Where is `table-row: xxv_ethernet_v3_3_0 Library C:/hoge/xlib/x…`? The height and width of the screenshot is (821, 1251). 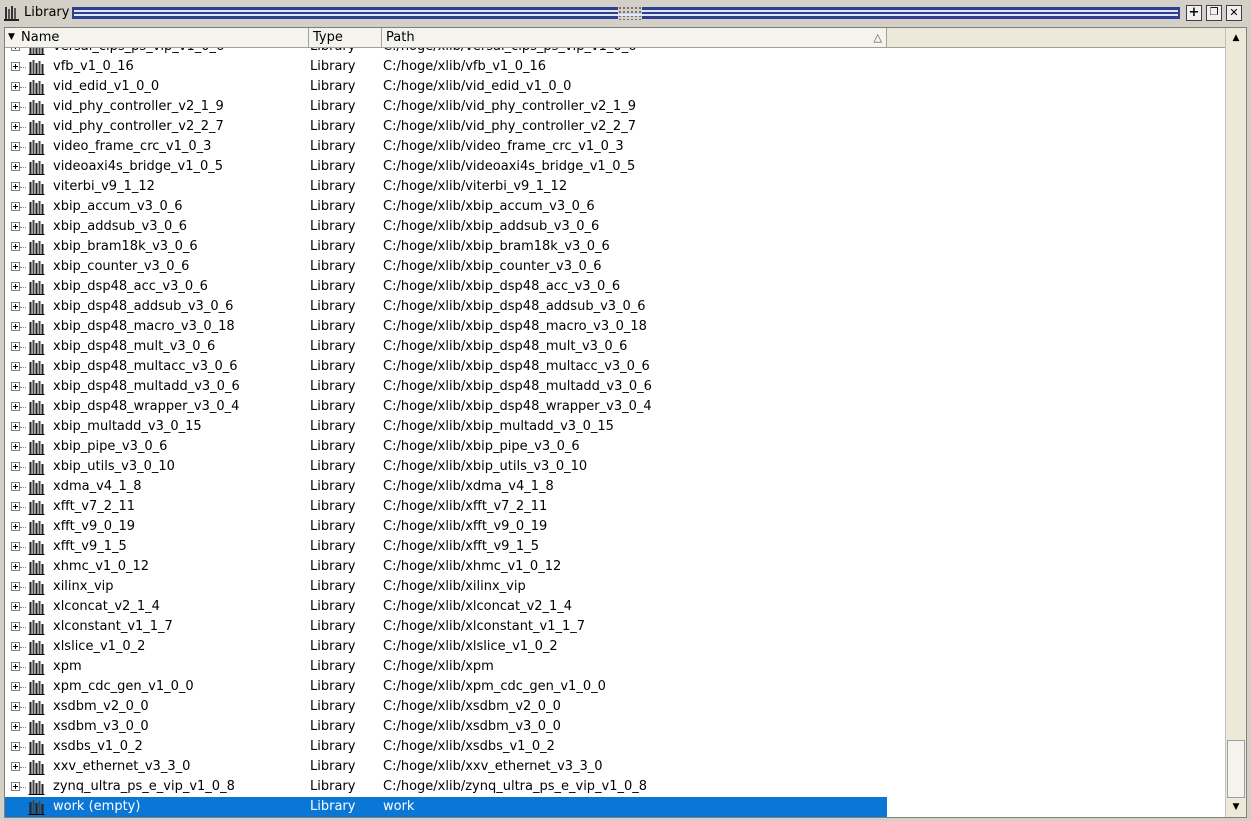
table-row: xxv_ethernet_v3_3_0 Library C:/hoge/xlib/x… is located at coordinates (446, 767).